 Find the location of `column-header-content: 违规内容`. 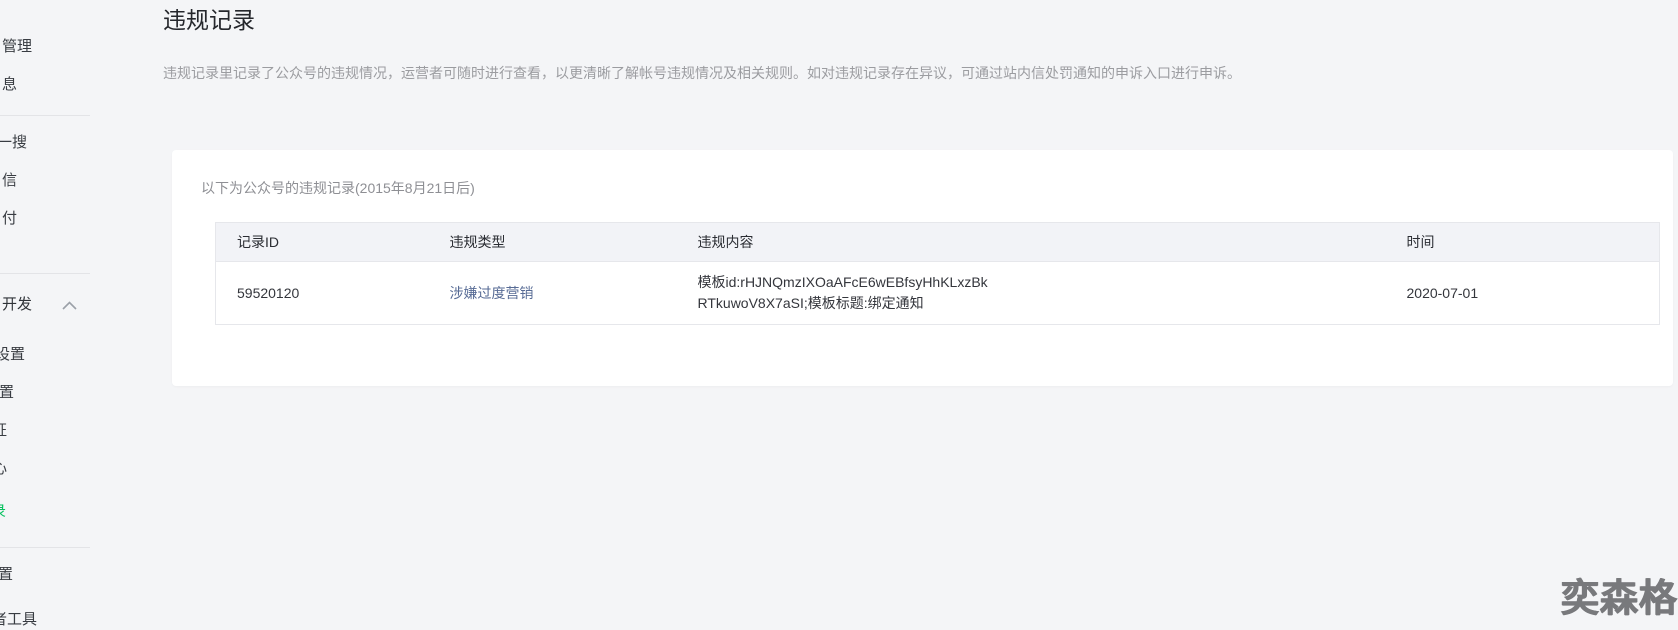

column-header-content: 违规内容 is located at coordinates (1031, 242).